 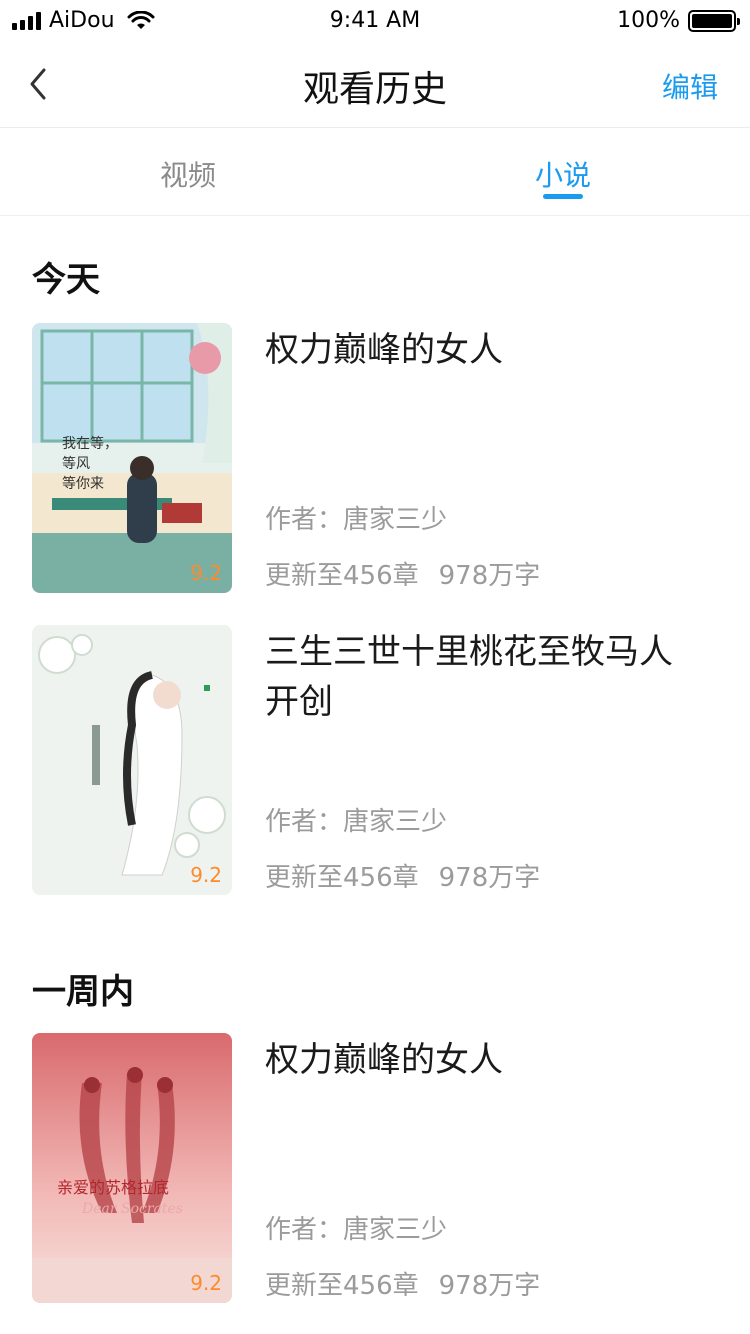 I want to click on cover-illustration: 我在等， 等风 等你来, so click(x=132, y=458).